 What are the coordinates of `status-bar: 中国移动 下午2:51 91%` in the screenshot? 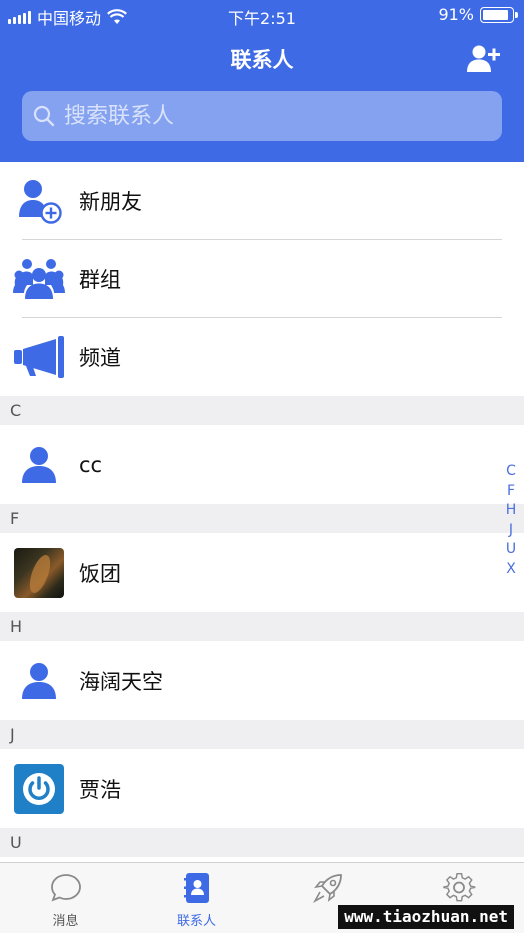 It's located at (262, 15).